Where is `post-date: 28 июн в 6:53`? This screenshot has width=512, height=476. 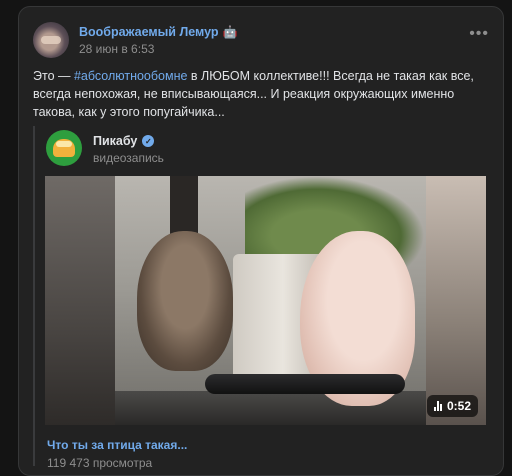 post-date: 28 июн в 6:53 is located at coordinates (116, 49).